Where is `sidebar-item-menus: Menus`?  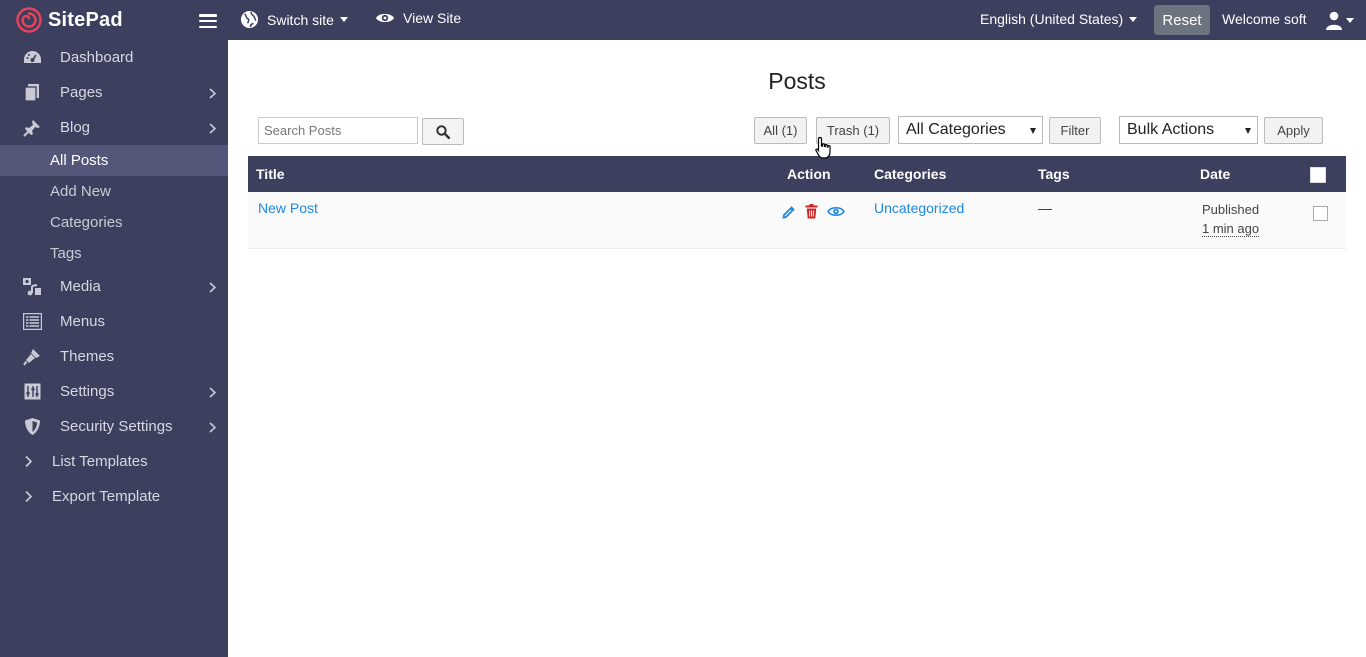
sidebar-item-menus: Menus is located at coordinates (114, 321).